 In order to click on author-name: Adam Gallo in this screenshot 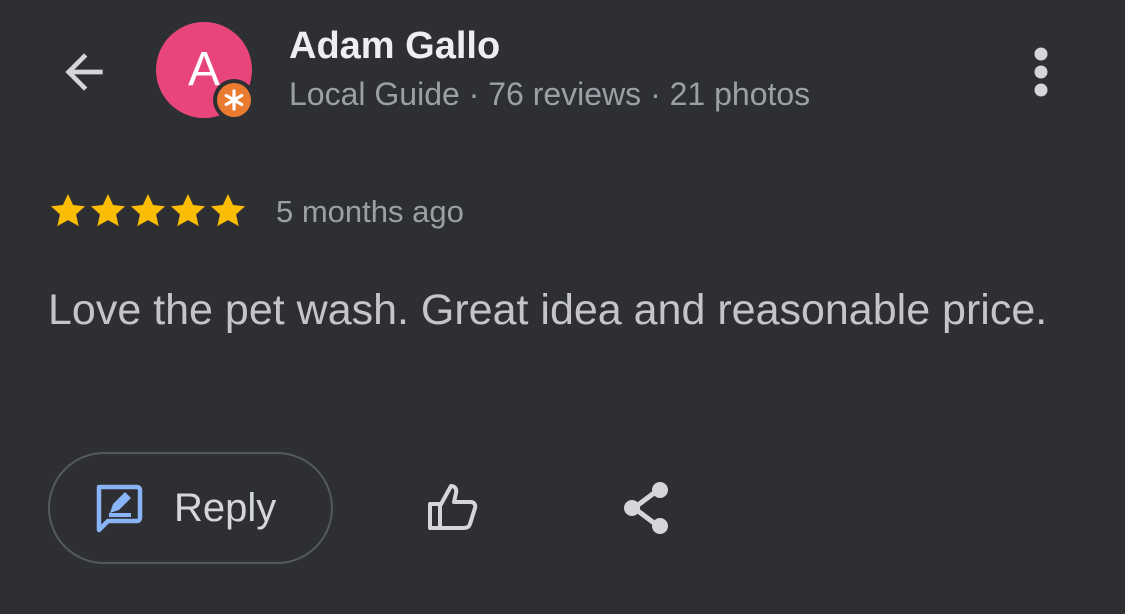, I will do `click(394, 46)`.